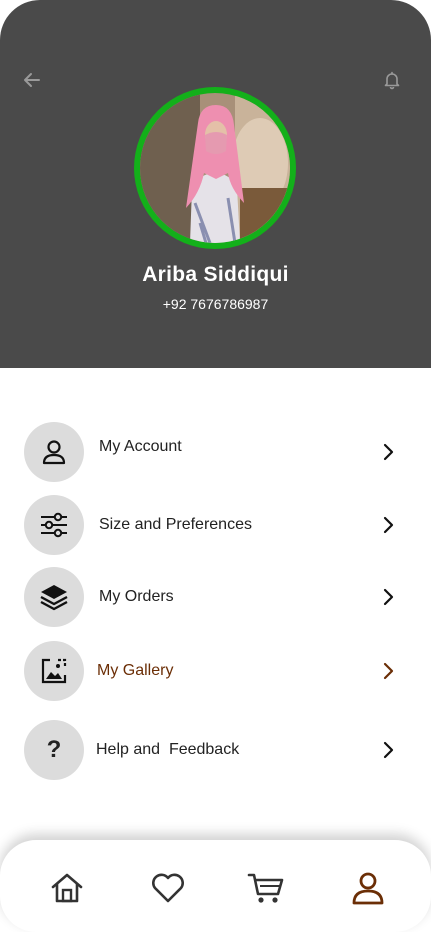 This screenshot has width=431, height=932. What do you see at coordinates (214, 597) in the screenshot?
I see `menu-item-my-orders: My Orders` at bounding box center [214, 597].